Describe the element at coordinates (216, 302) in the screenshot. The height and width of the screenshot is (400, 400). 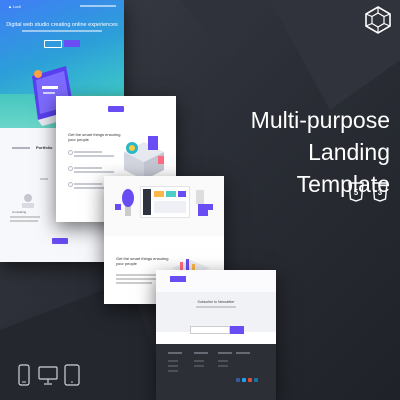
I see `newsletter-title: Subscribe to Newsletter` at that location.